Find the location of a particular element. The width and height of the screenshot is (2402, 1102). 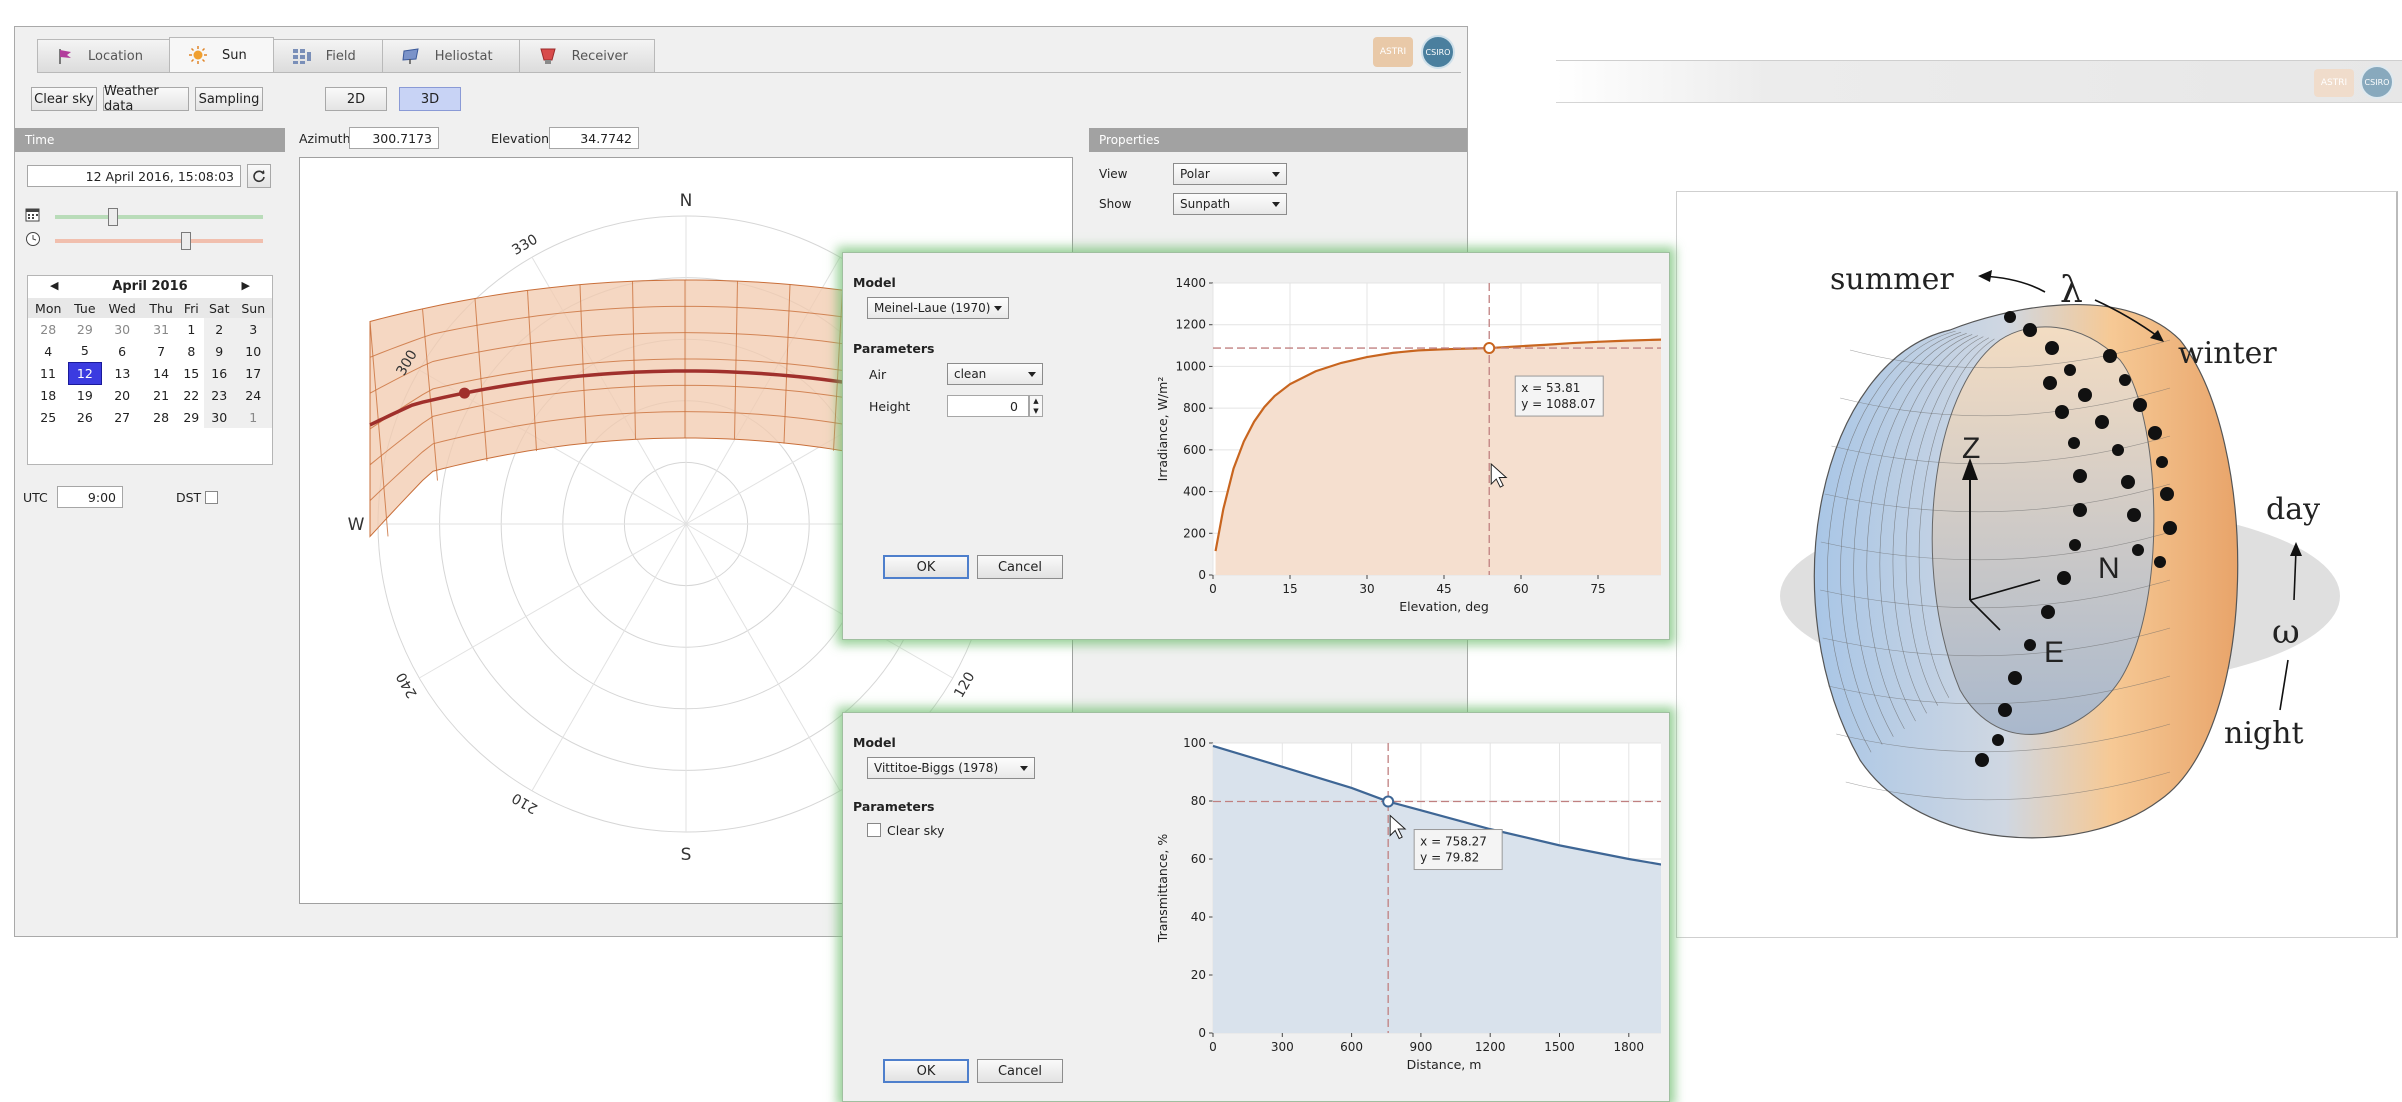

calendar-day: 31 is located at coordinates (161, 329).